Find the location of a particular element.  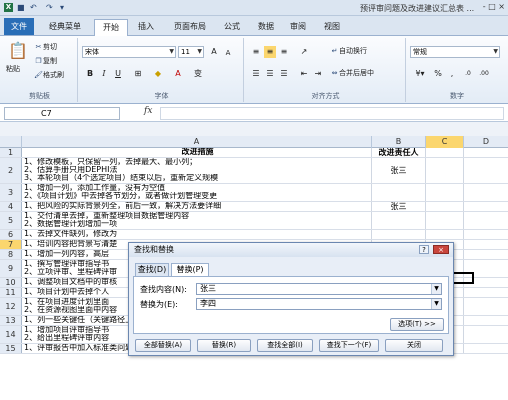

italic-button: I is located at coordinates (104, 74).